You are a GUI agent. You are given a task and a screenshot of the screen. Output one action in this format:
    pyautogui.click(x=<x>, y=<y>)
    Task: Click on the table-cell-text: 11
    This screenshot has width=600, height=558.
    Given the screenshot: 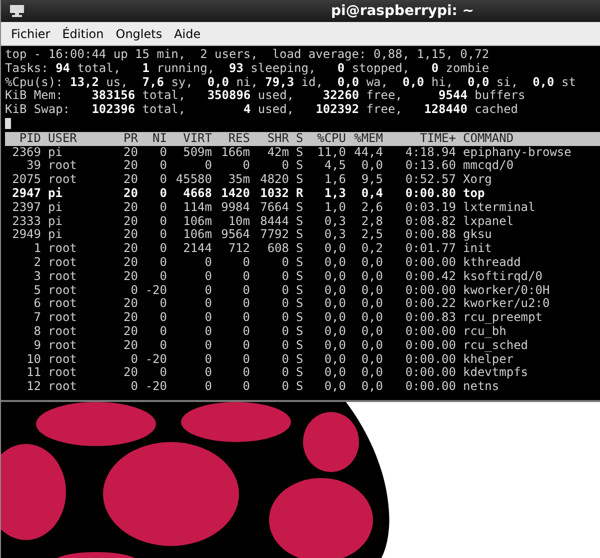 What is the action you would take?
    pyautogui.click(x=33, y=373)
    